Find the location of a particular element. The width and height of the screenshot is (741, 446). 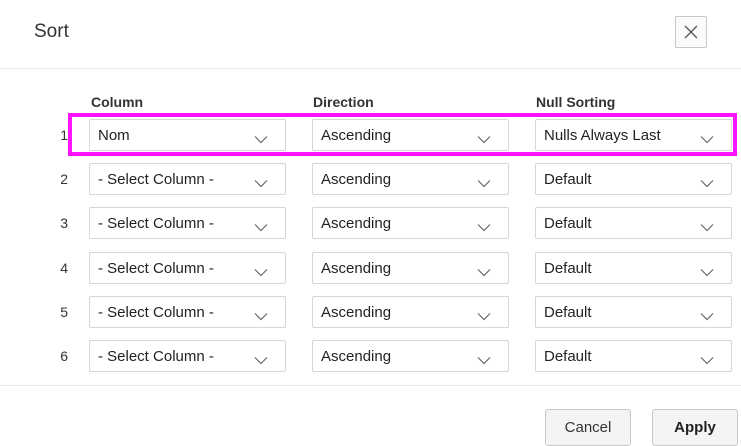

row-number: 6 is located at coordinates (64, 356).